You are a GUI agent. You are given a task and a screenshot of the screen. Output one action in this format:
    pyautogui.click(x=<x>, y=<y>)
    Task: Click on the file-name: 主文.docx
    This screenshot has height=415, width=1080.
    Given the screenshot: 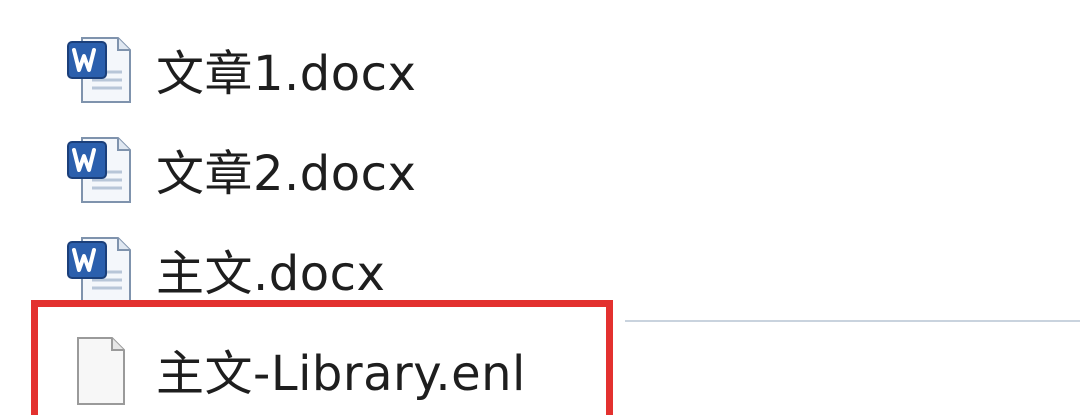 What is the action you would take?
    pyautogui.click(x=271, y=274)
    